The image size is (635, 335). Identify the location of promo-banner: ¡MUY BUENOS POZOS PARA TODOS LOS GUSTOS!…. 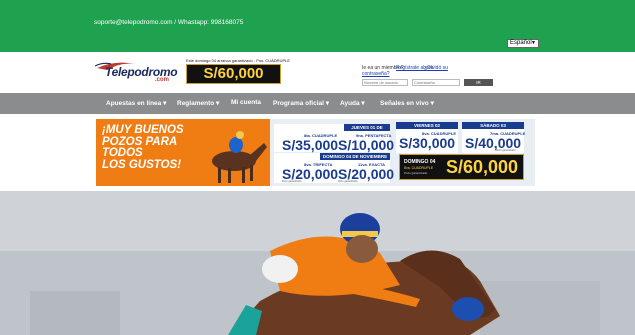
(315, 152).